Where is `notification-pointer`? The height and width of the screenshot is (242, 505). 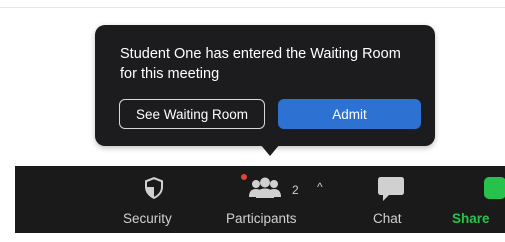 notification-pointer is located at coordinates (270, 150).